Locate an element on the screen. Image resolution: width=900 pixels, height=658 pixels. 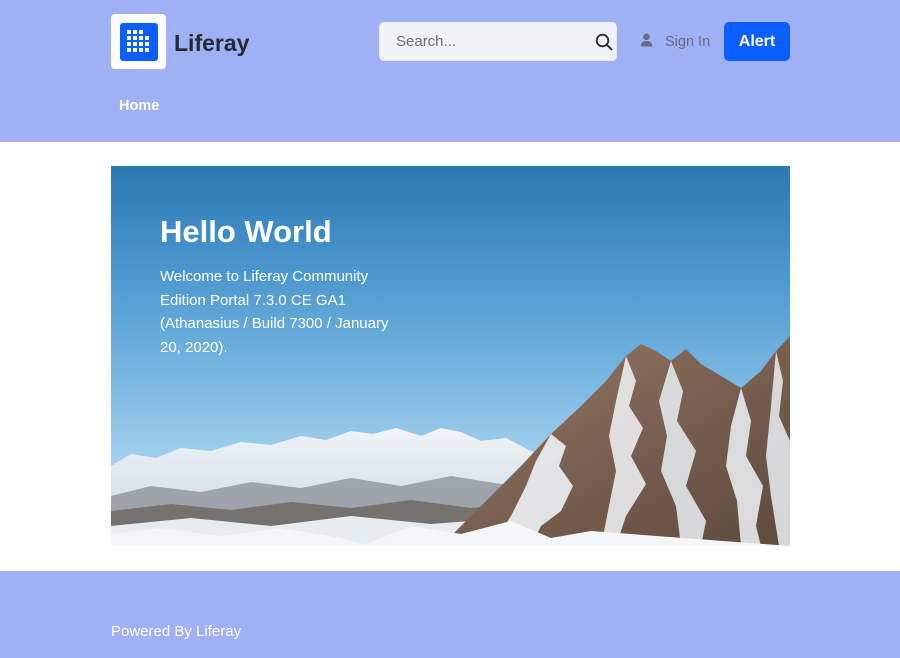
sign-in-label: Sign In is located at coordinates (688, 42).